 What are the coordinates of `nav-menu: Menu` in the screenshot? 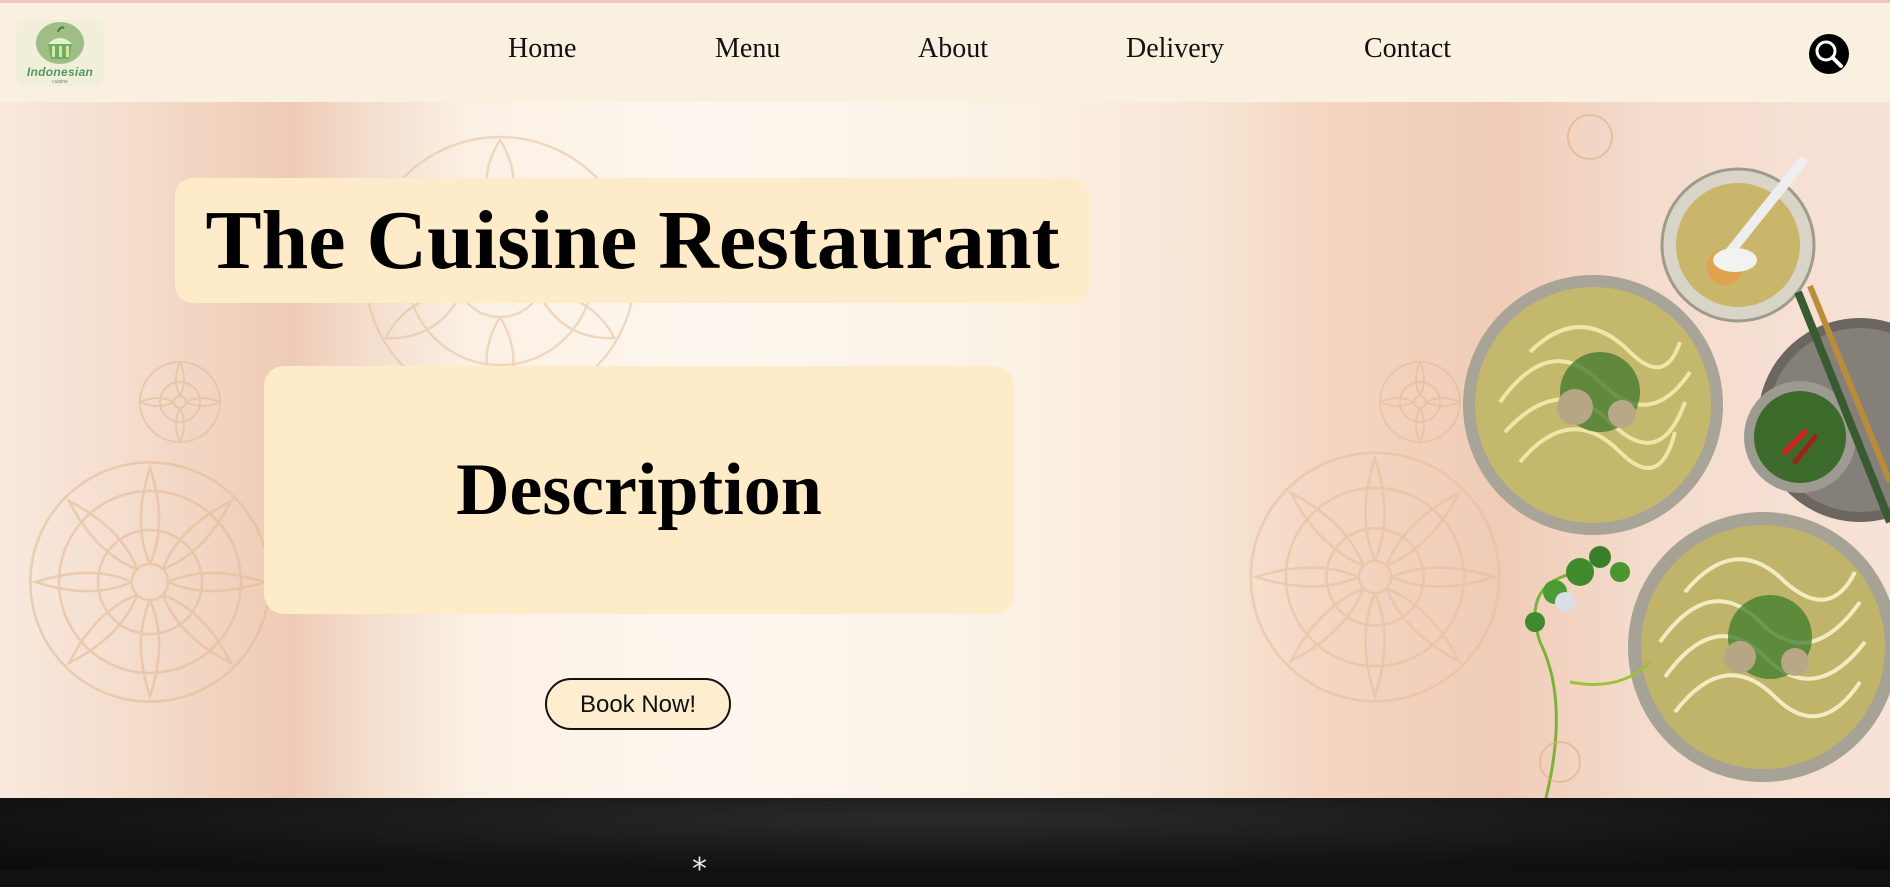 It's located at (747, 49).